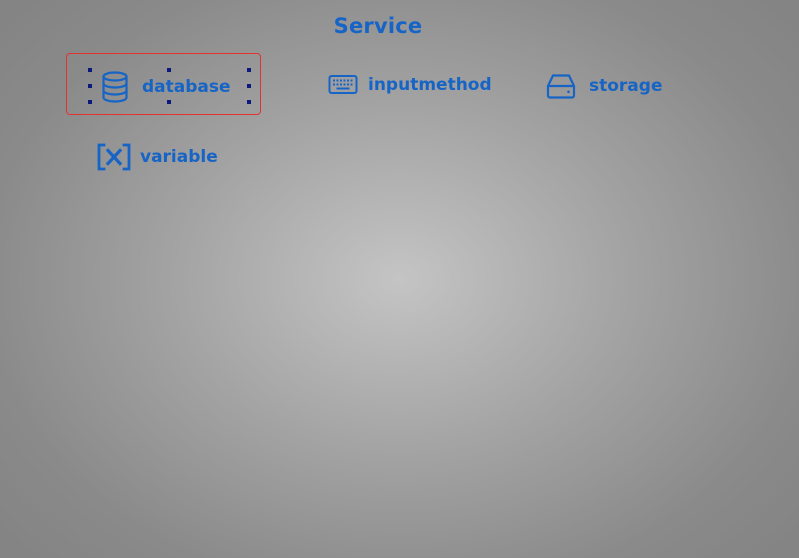  What do you see at coordinates (186, 87) in the screenshot?
I see `service-item-label: database` at bounding box center [186, 87].